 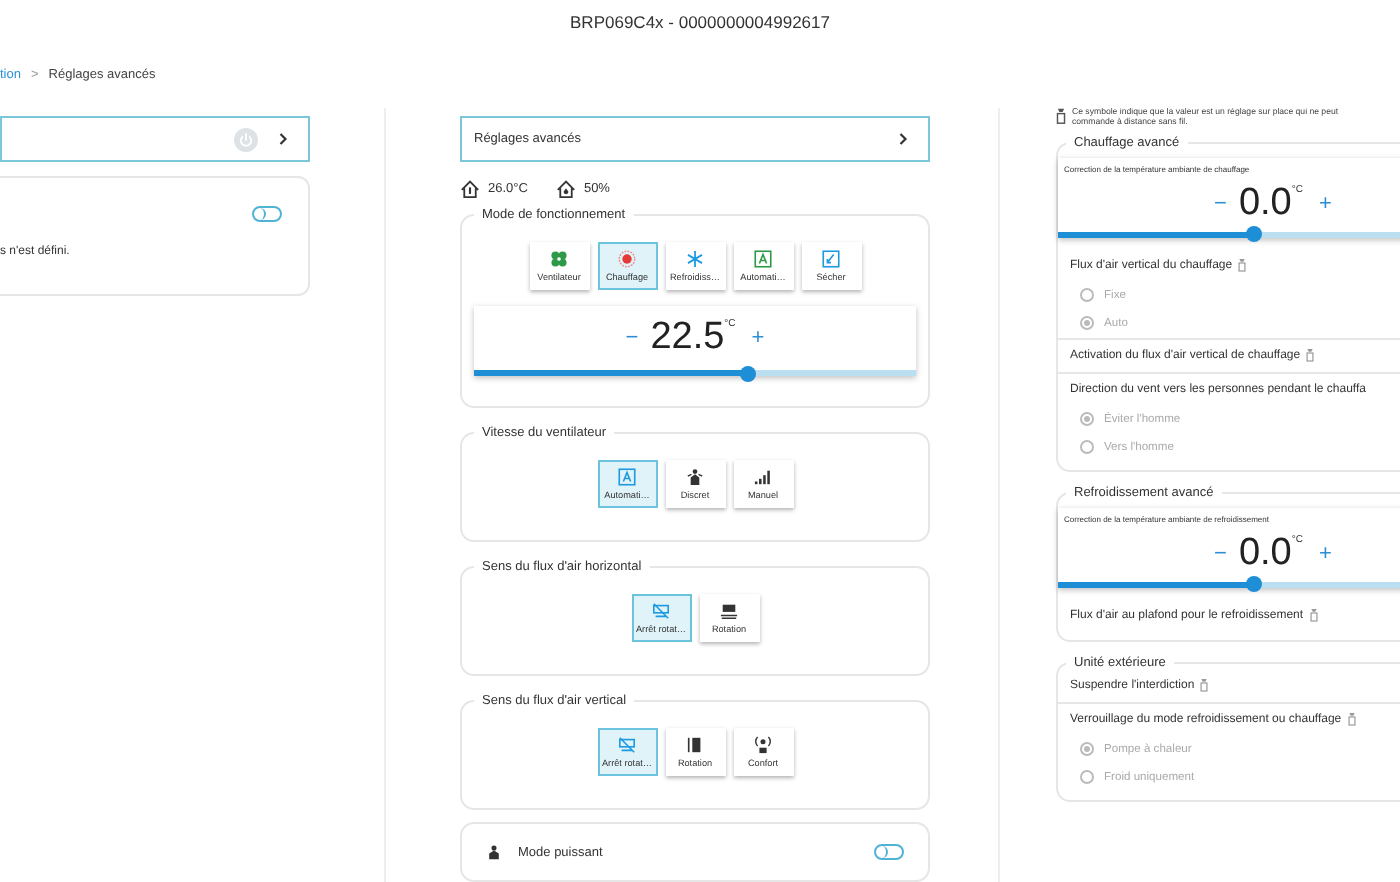 What do you see at coordinates (831, 259) in the screenshot?
I see `drop-box-icon` at bounding box center [831, 259].